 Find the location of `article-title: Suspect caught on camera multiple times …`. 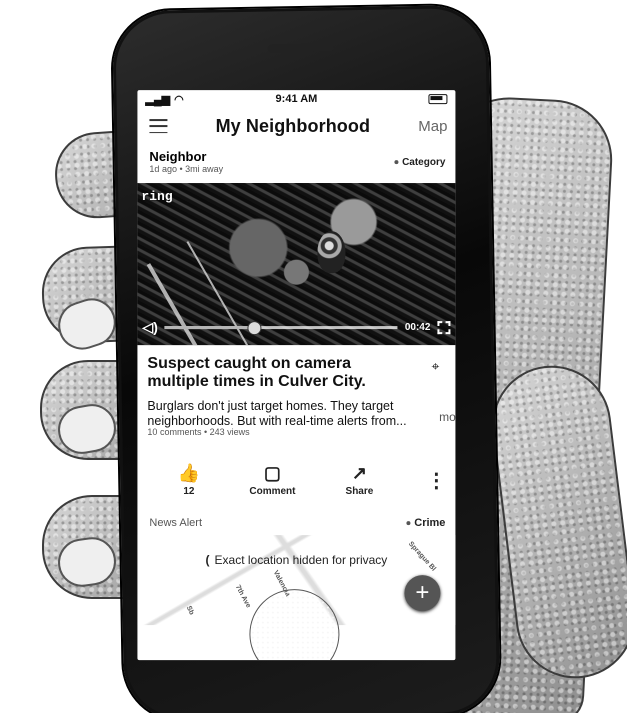

article-title: Suspect caught on camera multiple times … is located at coordinates (269, 373).